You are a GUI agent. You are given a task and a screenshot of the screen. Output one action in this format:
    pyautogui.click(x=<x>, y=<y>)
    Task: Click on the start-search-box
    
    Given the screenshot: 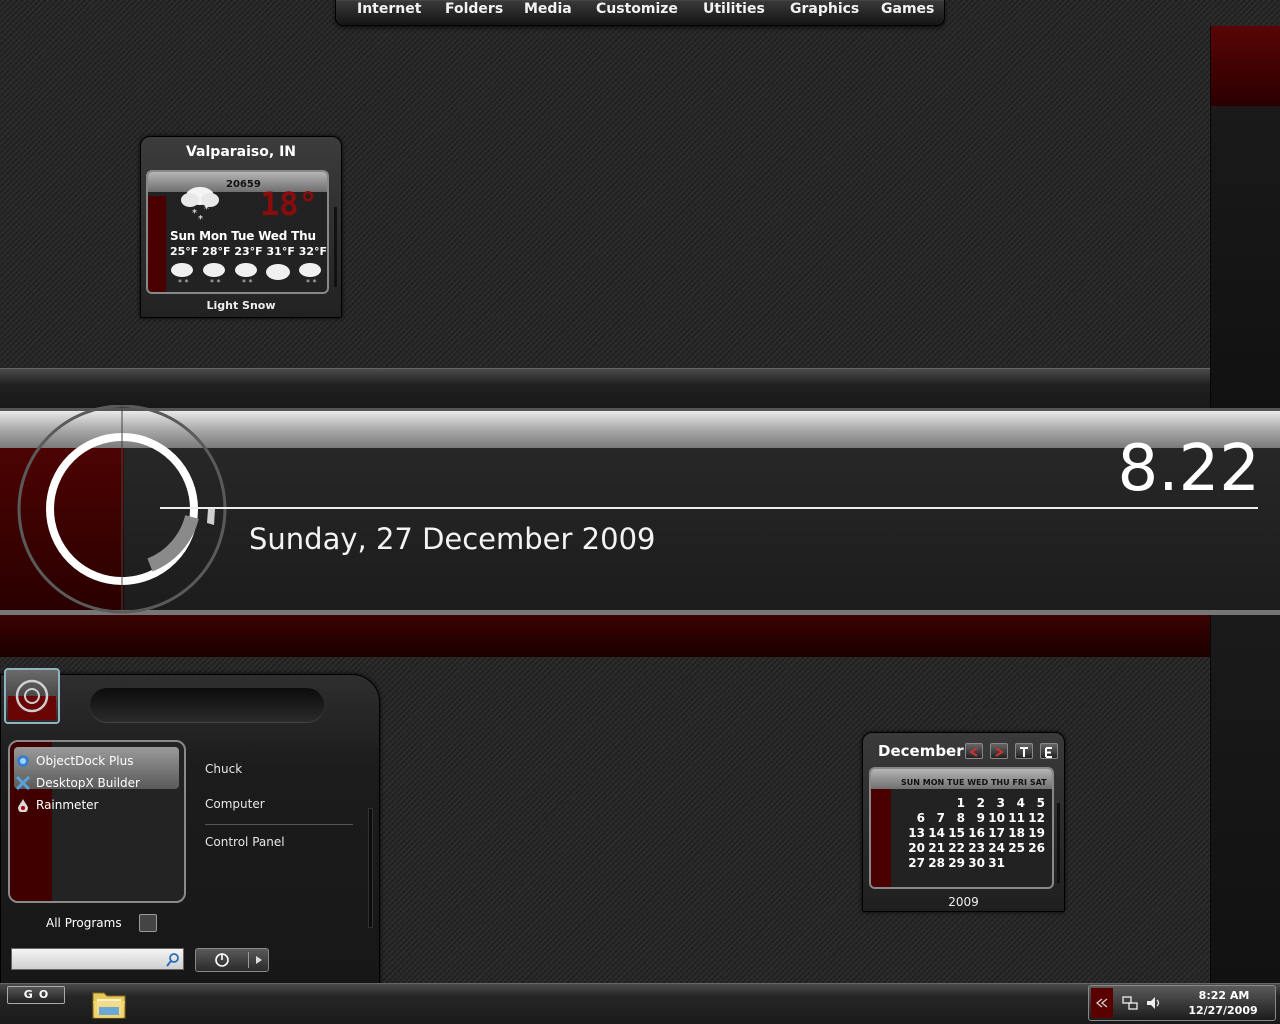 What is the action you would take?
    pyautogui.click(x=97, y=959)
    